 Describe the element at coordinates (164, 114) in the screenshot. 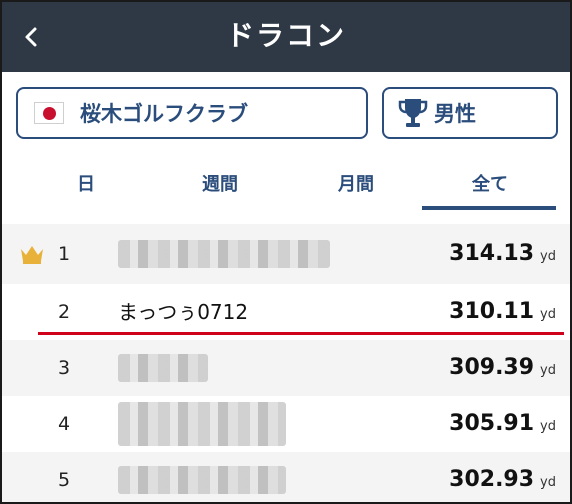

I see `club-label: 桜木ゴルフクラブ` at that location.